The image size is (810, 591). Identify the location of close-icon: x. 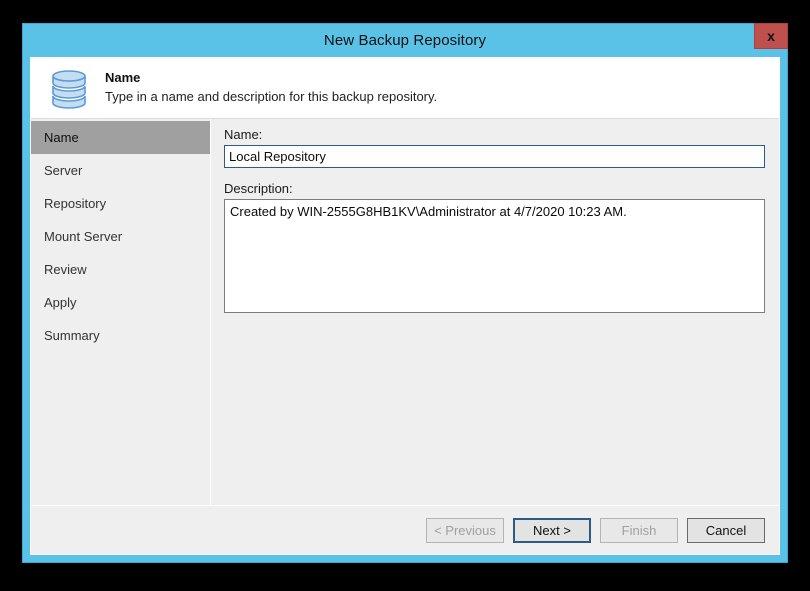
(771, 36).